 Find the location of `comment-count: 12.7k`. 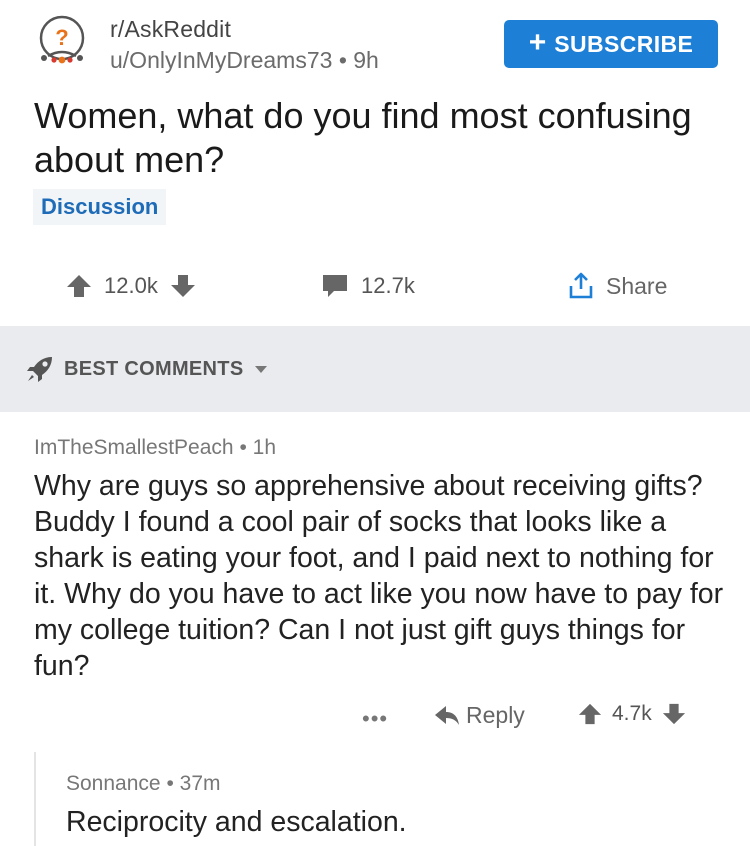

comment-count: 12.7k is located at coordinates (388, 285).